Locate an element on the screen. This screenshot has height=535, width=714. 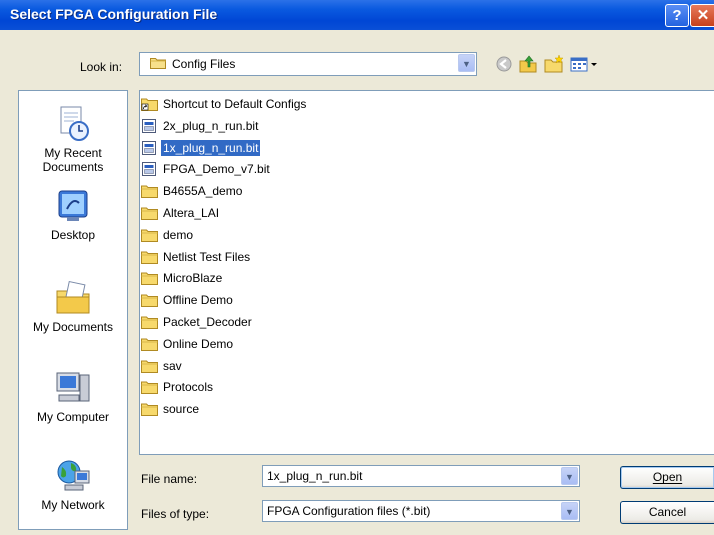
file-name: 2x_plug_n_run.bit is located at coordinates (211, 125).